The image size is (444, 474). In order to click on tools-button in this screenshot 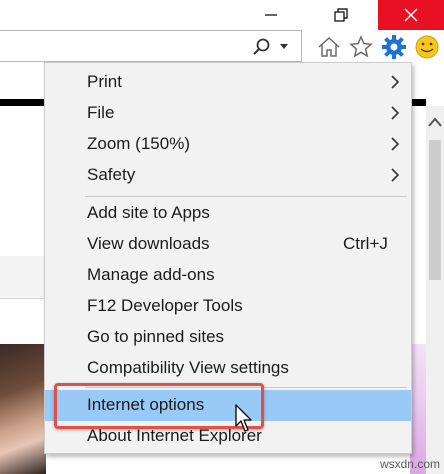, I will do `click(394, 47)`.